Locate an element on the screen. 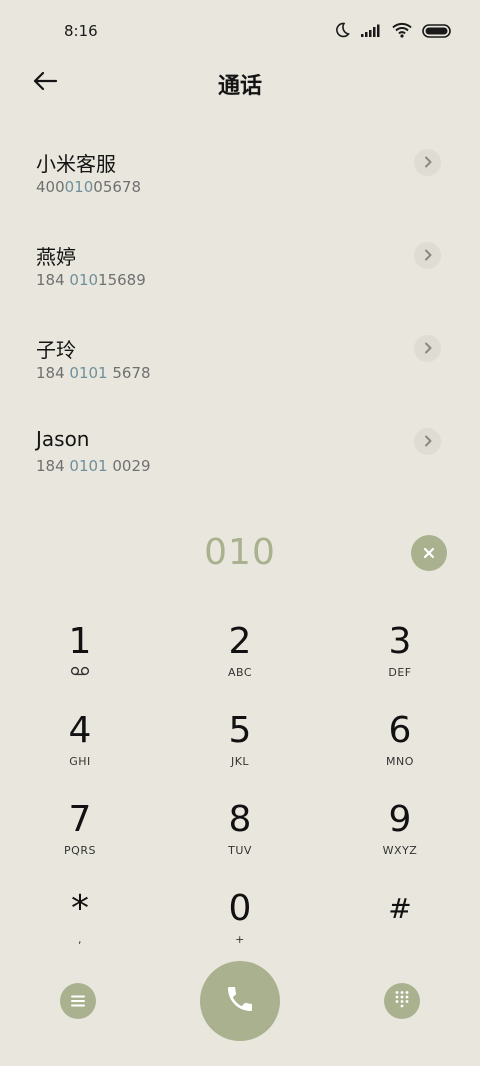 Image resolution: width=480 pixels, height=1066 pixels. key-9: 9 WXYZ is located at coordinates (400, 840).